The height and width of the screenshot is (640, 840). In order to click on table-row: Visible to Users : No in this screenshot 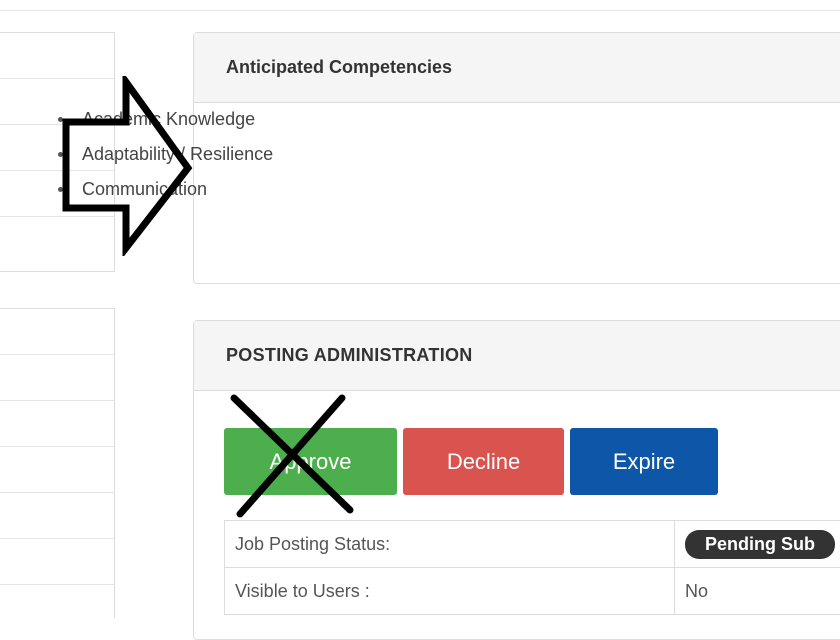, I will do `click(532, 591)`.